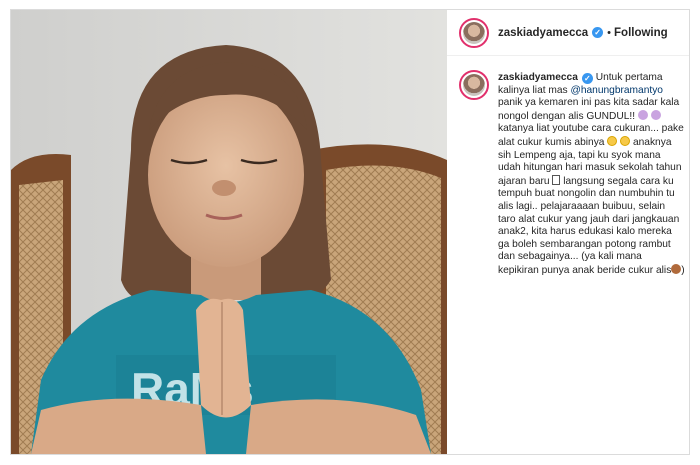 The height and width of the screenshot is (465, 700). I want to click on caption-part6: ), so click(683, 270).